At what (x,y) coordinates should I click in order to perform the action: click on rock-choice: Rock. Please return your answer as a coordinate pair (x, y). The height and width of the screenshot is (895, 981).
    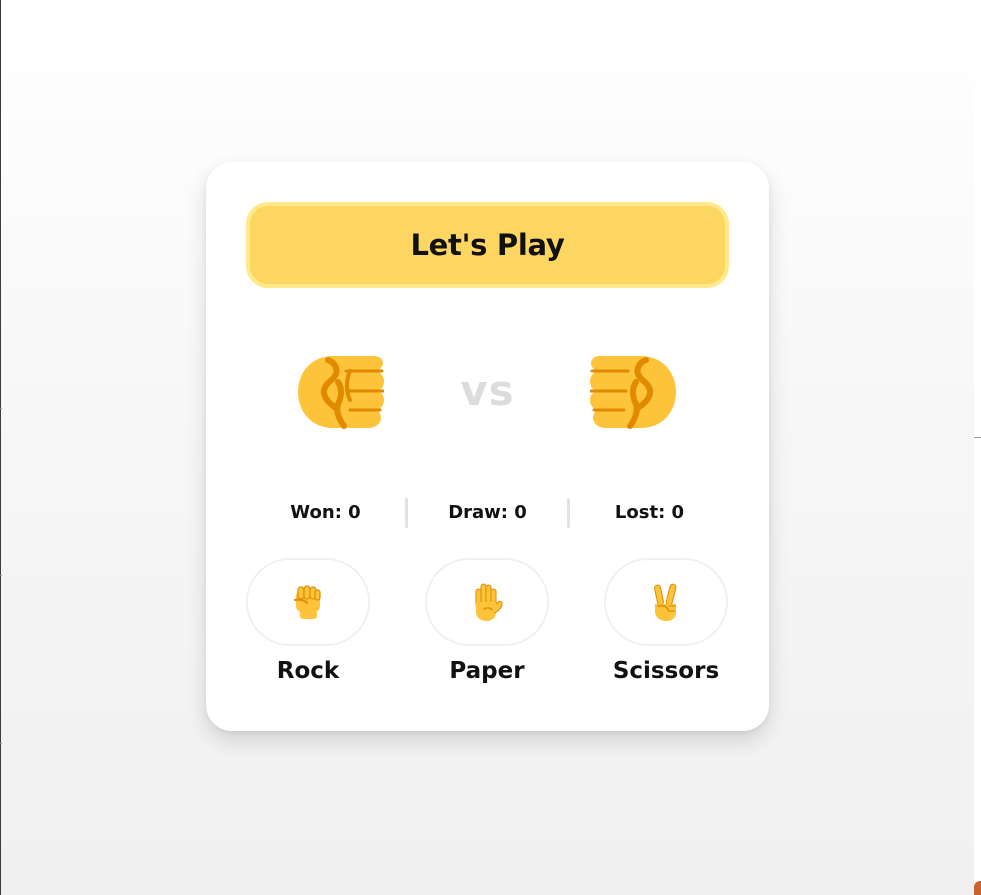
    Looking at the image, I should click on (308, 621).